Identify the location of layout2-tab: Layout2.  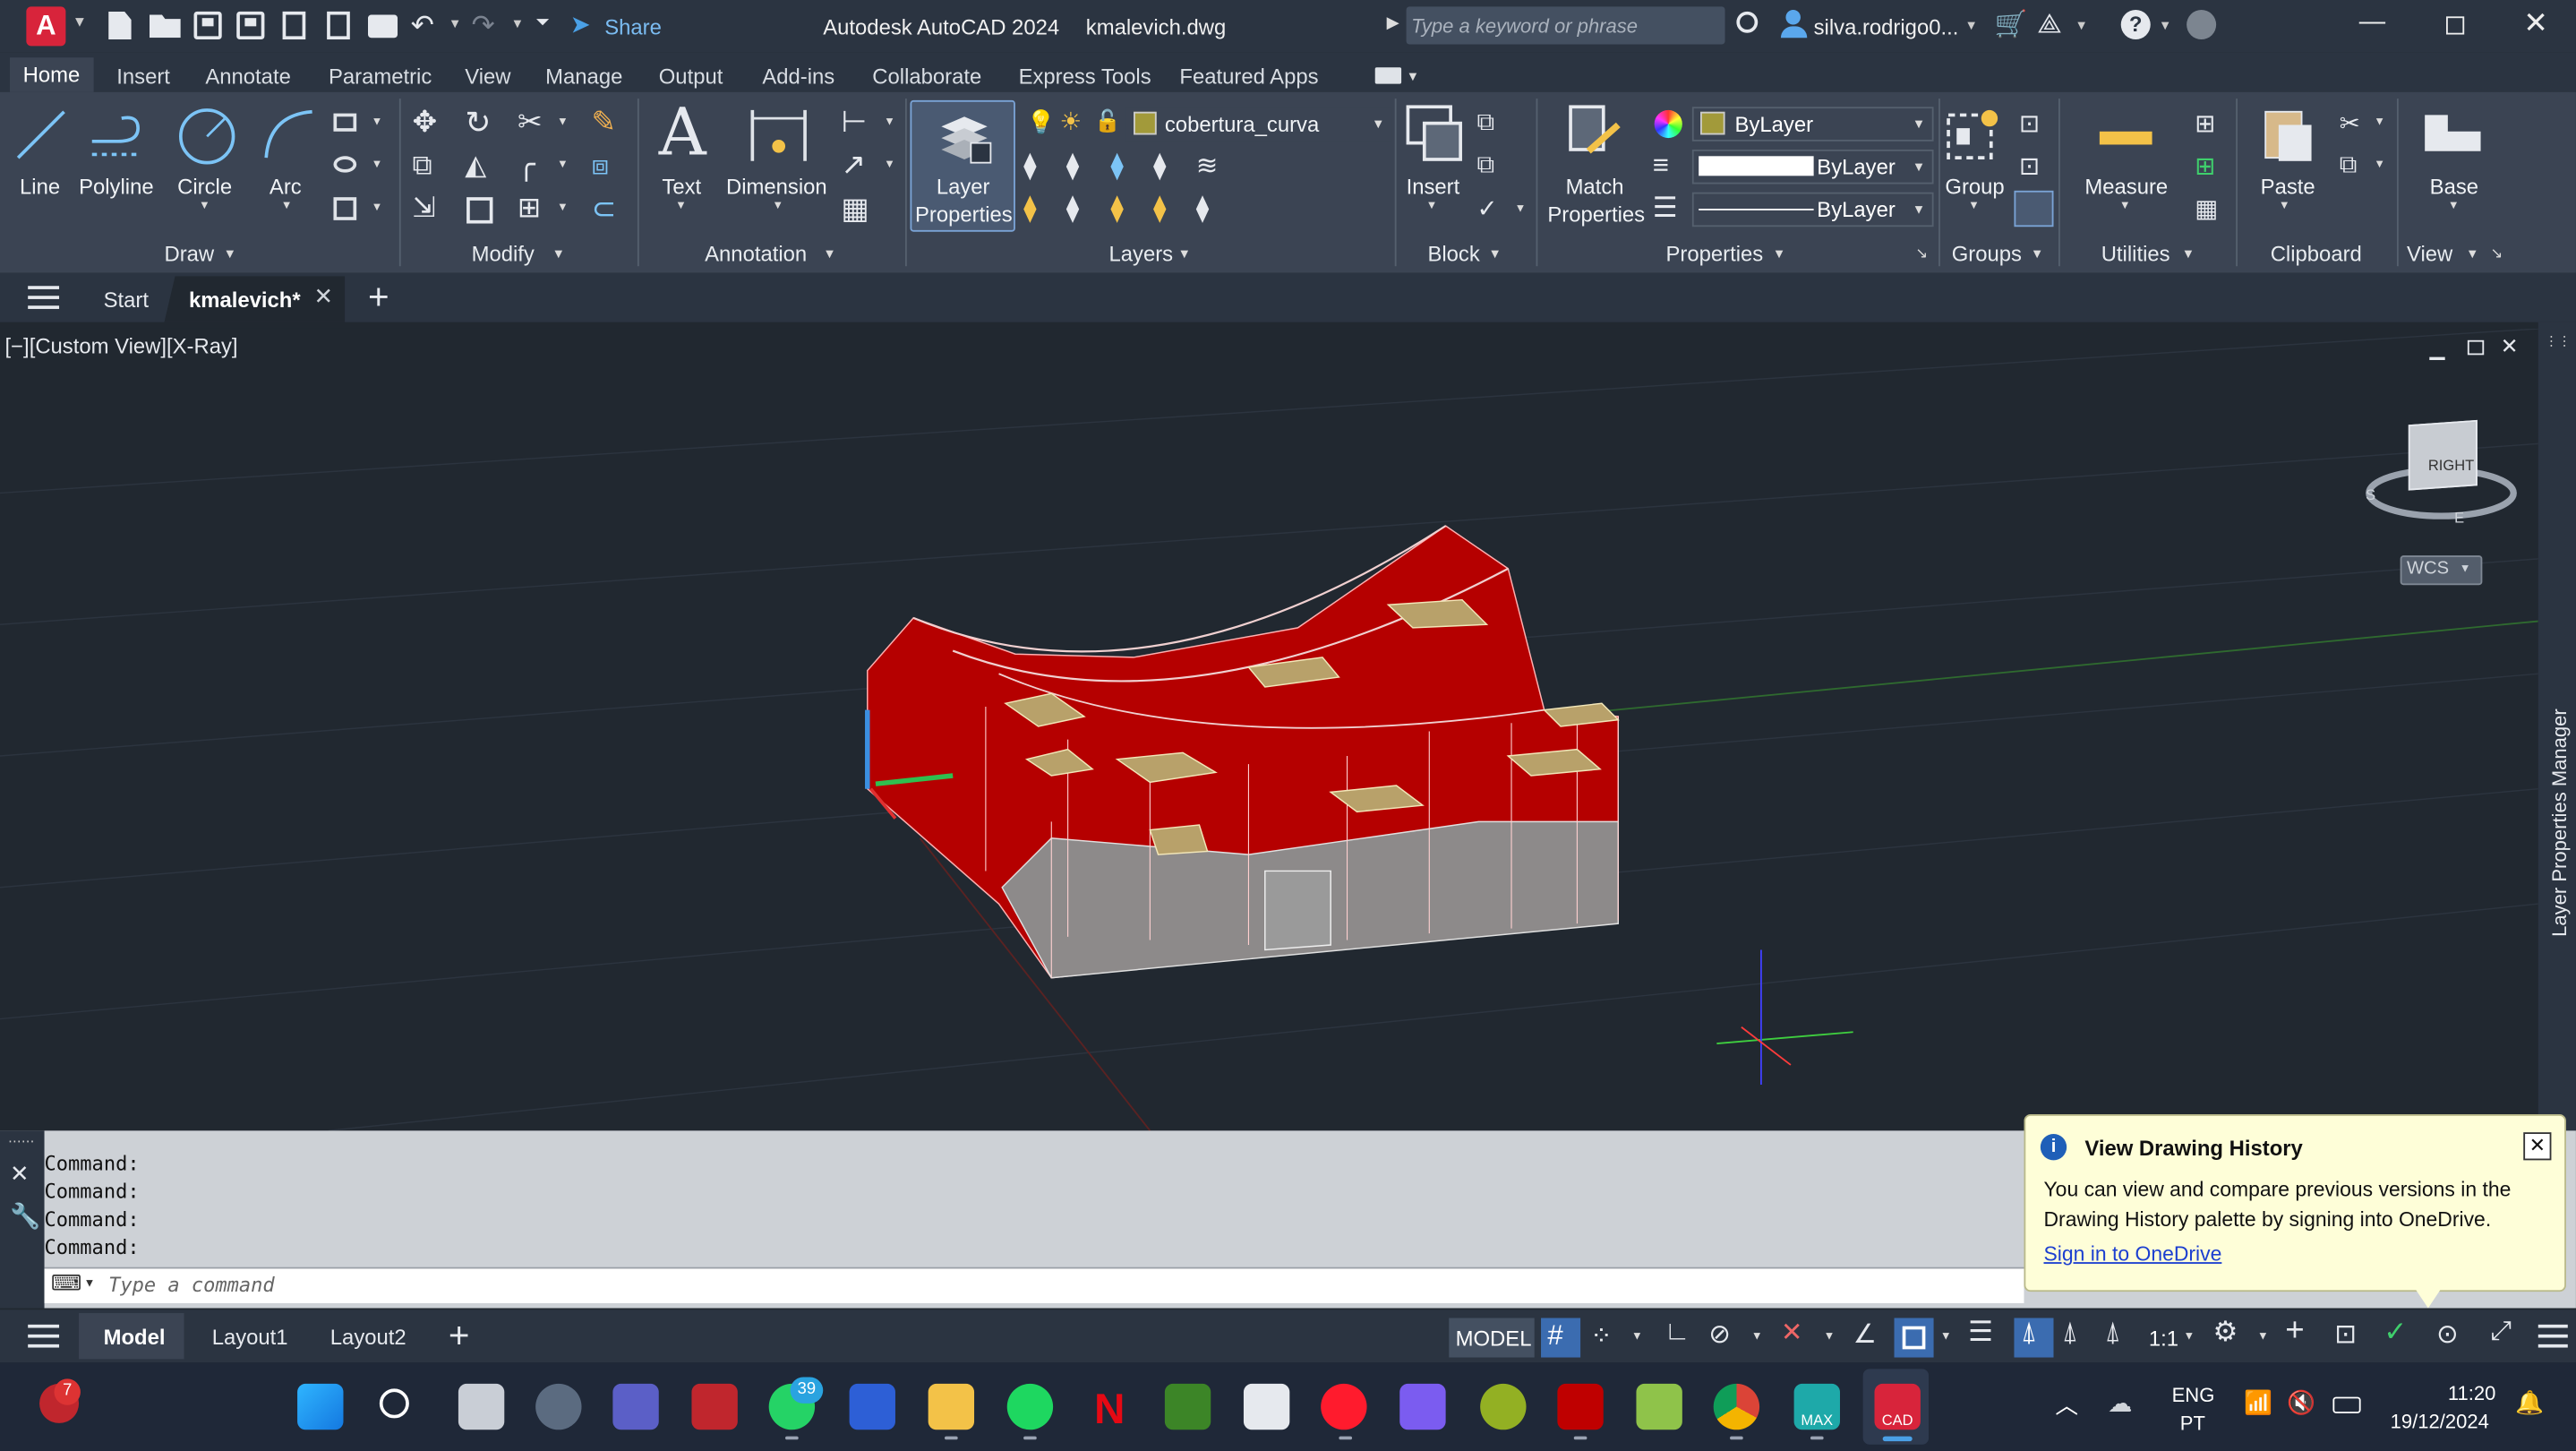
(368, 1338).